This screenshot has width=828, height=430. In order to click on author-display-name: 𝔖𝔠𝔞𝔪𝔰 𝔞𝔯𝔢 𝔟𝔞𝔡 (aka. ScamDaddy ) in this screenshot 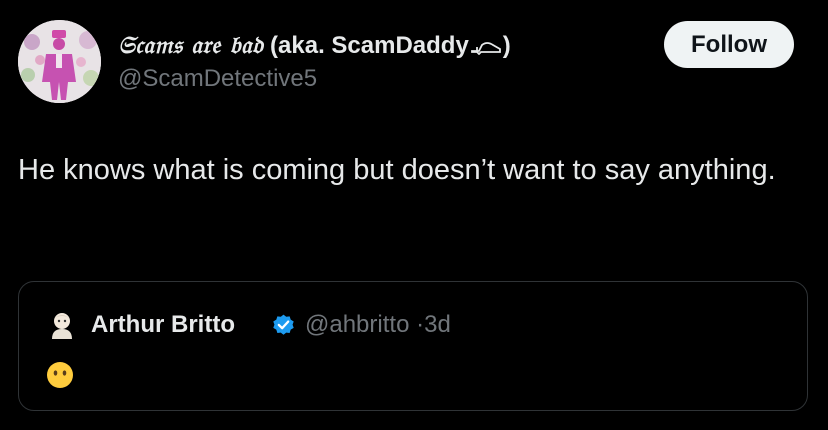, I will do `click(314, 45)`.